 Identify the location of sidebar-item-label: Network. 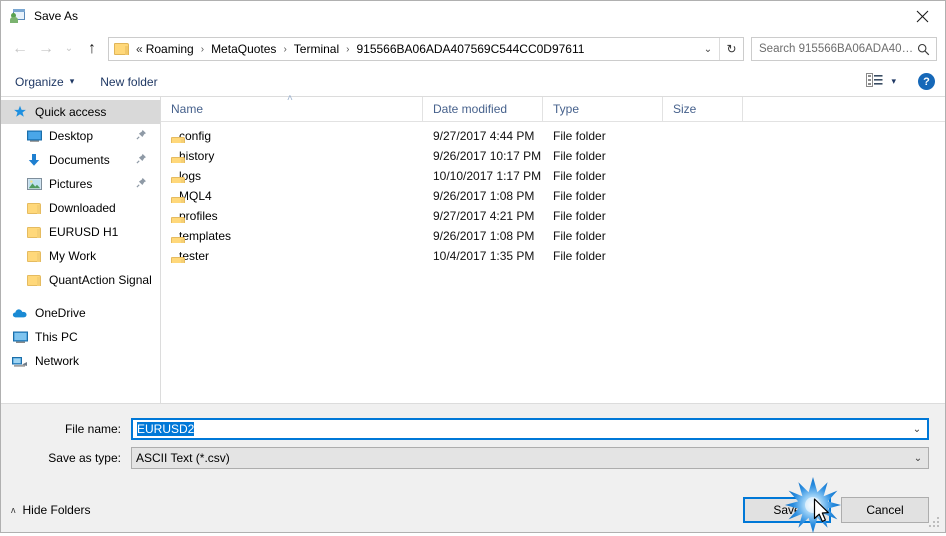
(57, 361).